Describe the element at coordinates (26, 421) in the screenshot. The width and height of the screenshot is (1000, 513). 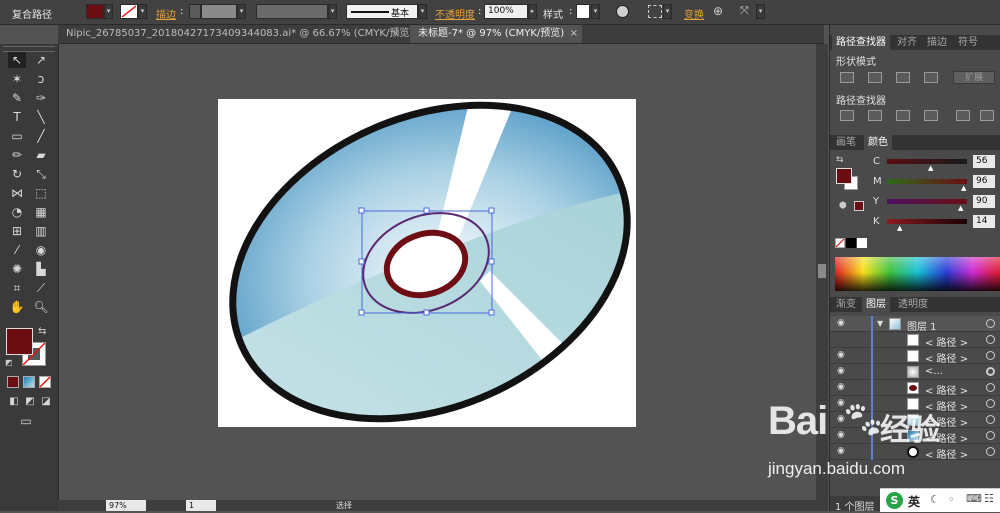
I see `screen-mode-icon: ▭` at that location.